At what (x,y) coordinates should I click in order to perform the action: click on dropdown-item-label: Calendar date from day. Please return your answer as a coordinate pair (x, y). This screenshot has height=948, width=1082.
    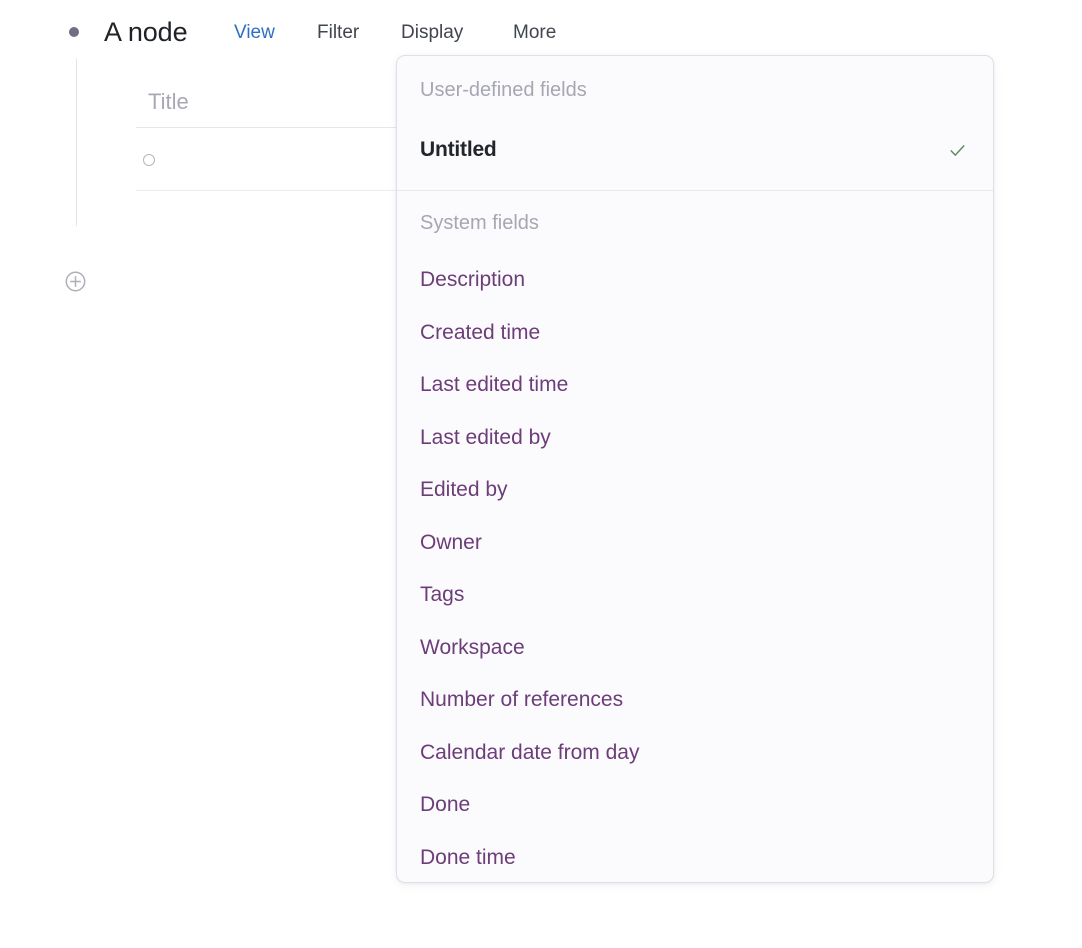
    Looking at the image, I should click on (530, 752).